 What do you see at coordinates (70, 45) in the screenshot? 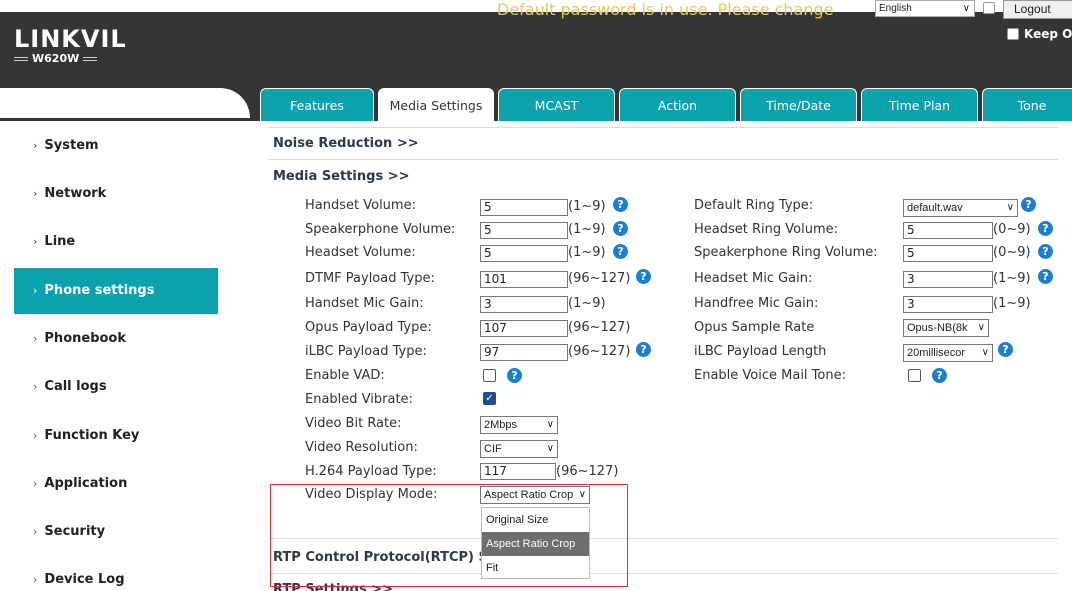
I see `logo: LINKVIL W620W` at bounding box center [70, 45].